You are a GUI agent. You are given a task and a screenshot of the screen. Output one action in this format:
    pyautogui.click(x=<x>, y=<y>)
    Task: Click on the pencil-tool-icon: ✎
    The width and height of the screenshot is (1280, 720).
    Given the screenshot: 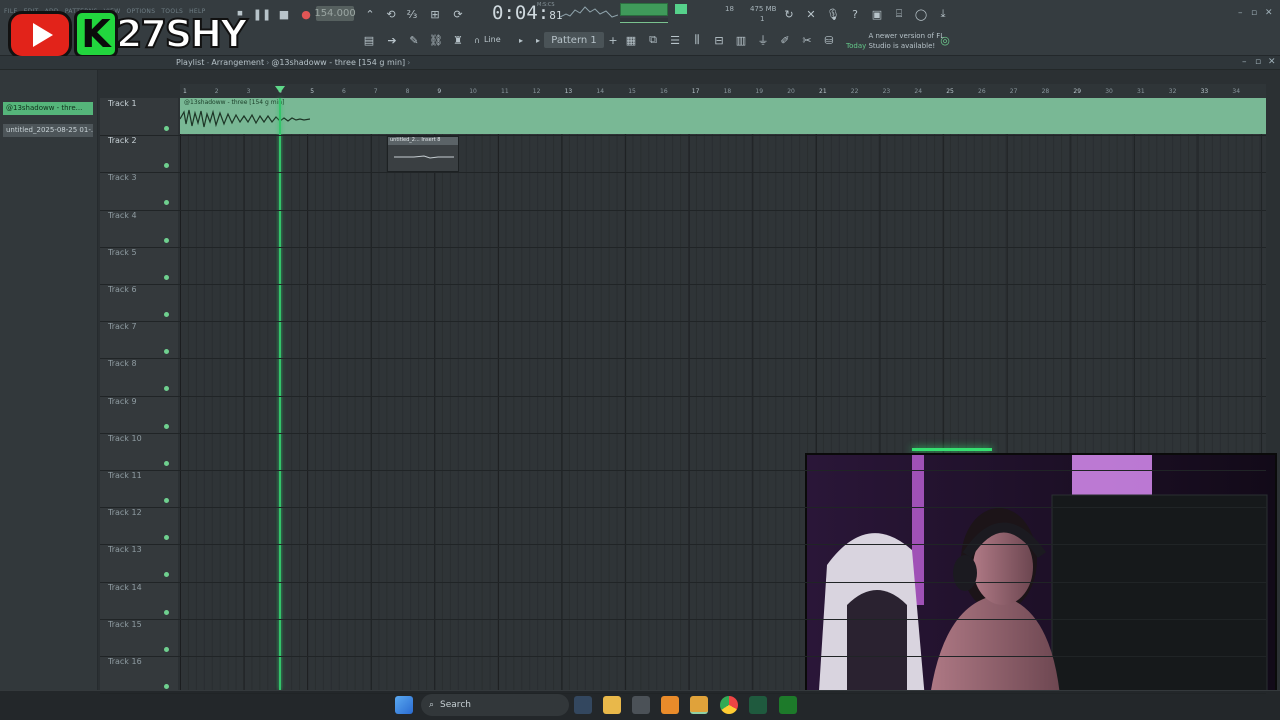 What is the action you would take?
    pyautogui.click(x=414, y=40)
    